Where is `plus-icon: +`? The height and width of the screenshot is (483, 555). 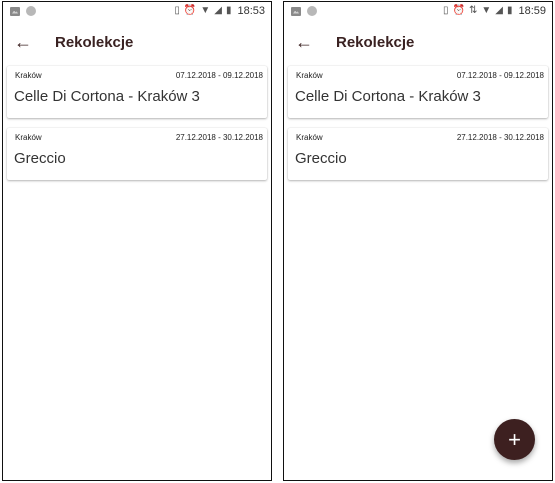
plus-icon: + is located at coordinates (514, 439).